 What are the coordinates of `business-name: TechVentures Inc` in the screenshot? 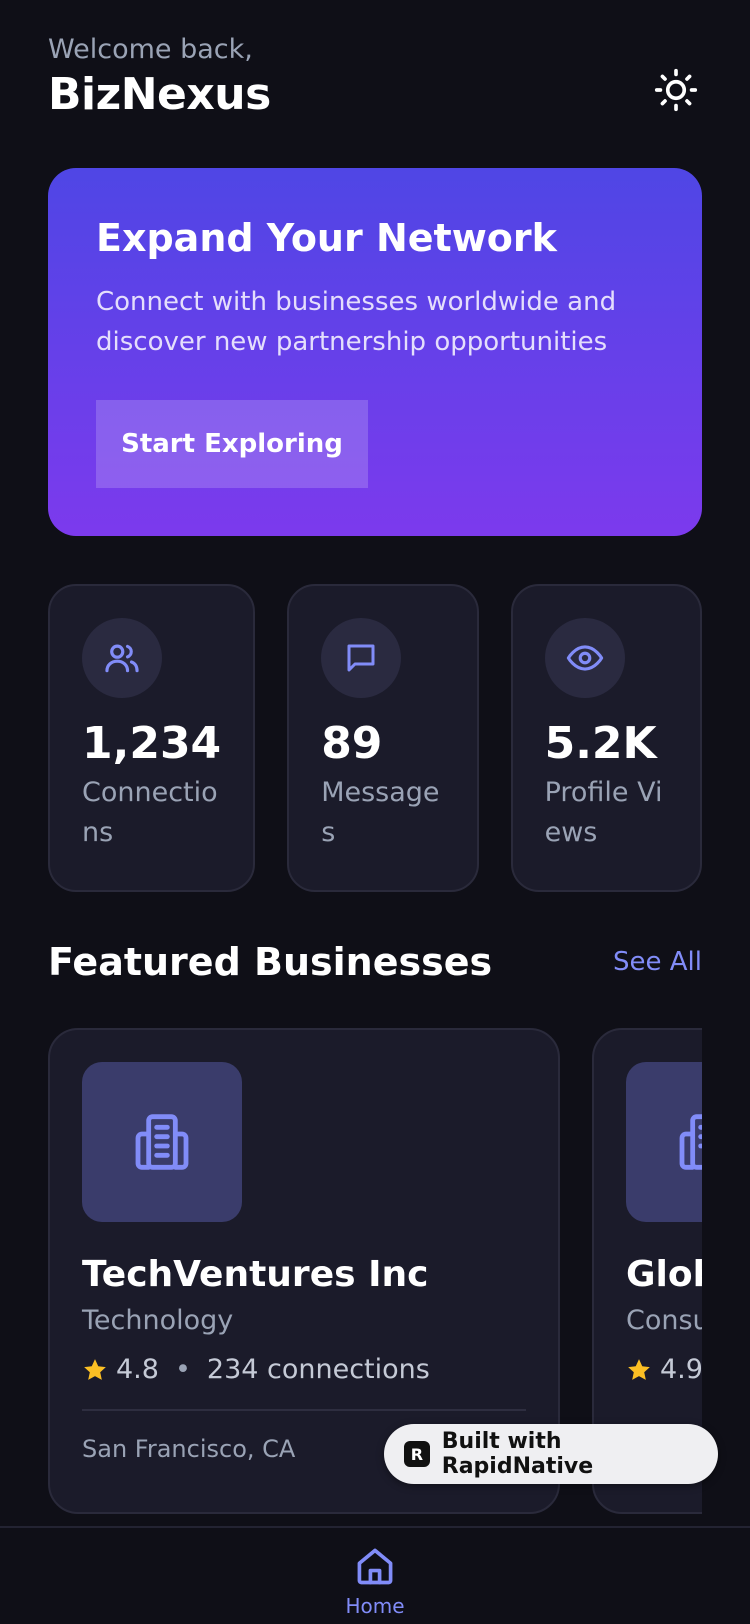 It's located at (255, 1274).